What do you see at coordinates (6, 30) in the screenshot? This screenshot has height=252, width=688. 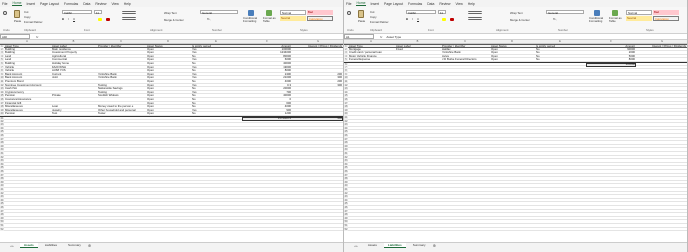 I see `group-label-undo: Undo` at bounding box center [6, 30].